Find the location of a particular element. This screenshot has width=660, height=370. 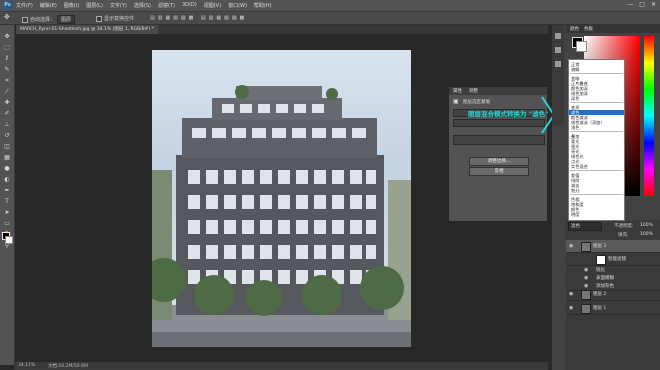

align-icons: ▤▥▦▧▨▩ ▤▥▦▧▨▩ is located at coordinates (198, 18).